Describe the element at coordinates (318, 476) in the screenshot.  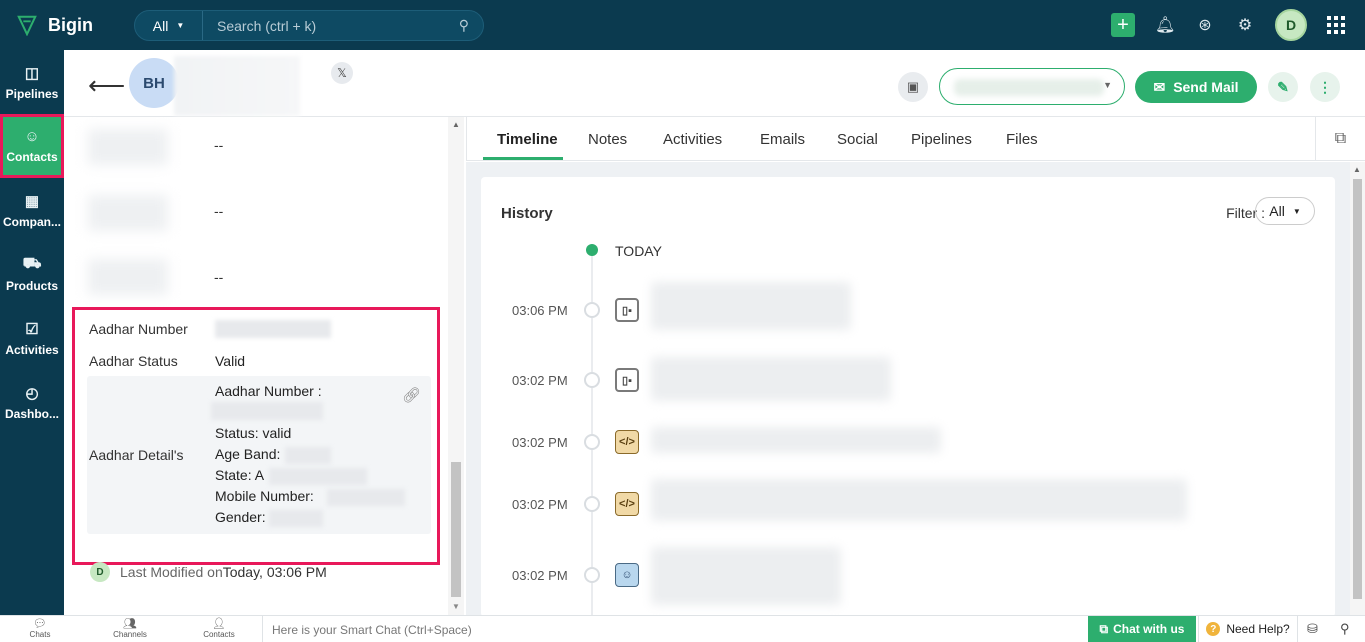
I see `detail-state-redacted` at that location.